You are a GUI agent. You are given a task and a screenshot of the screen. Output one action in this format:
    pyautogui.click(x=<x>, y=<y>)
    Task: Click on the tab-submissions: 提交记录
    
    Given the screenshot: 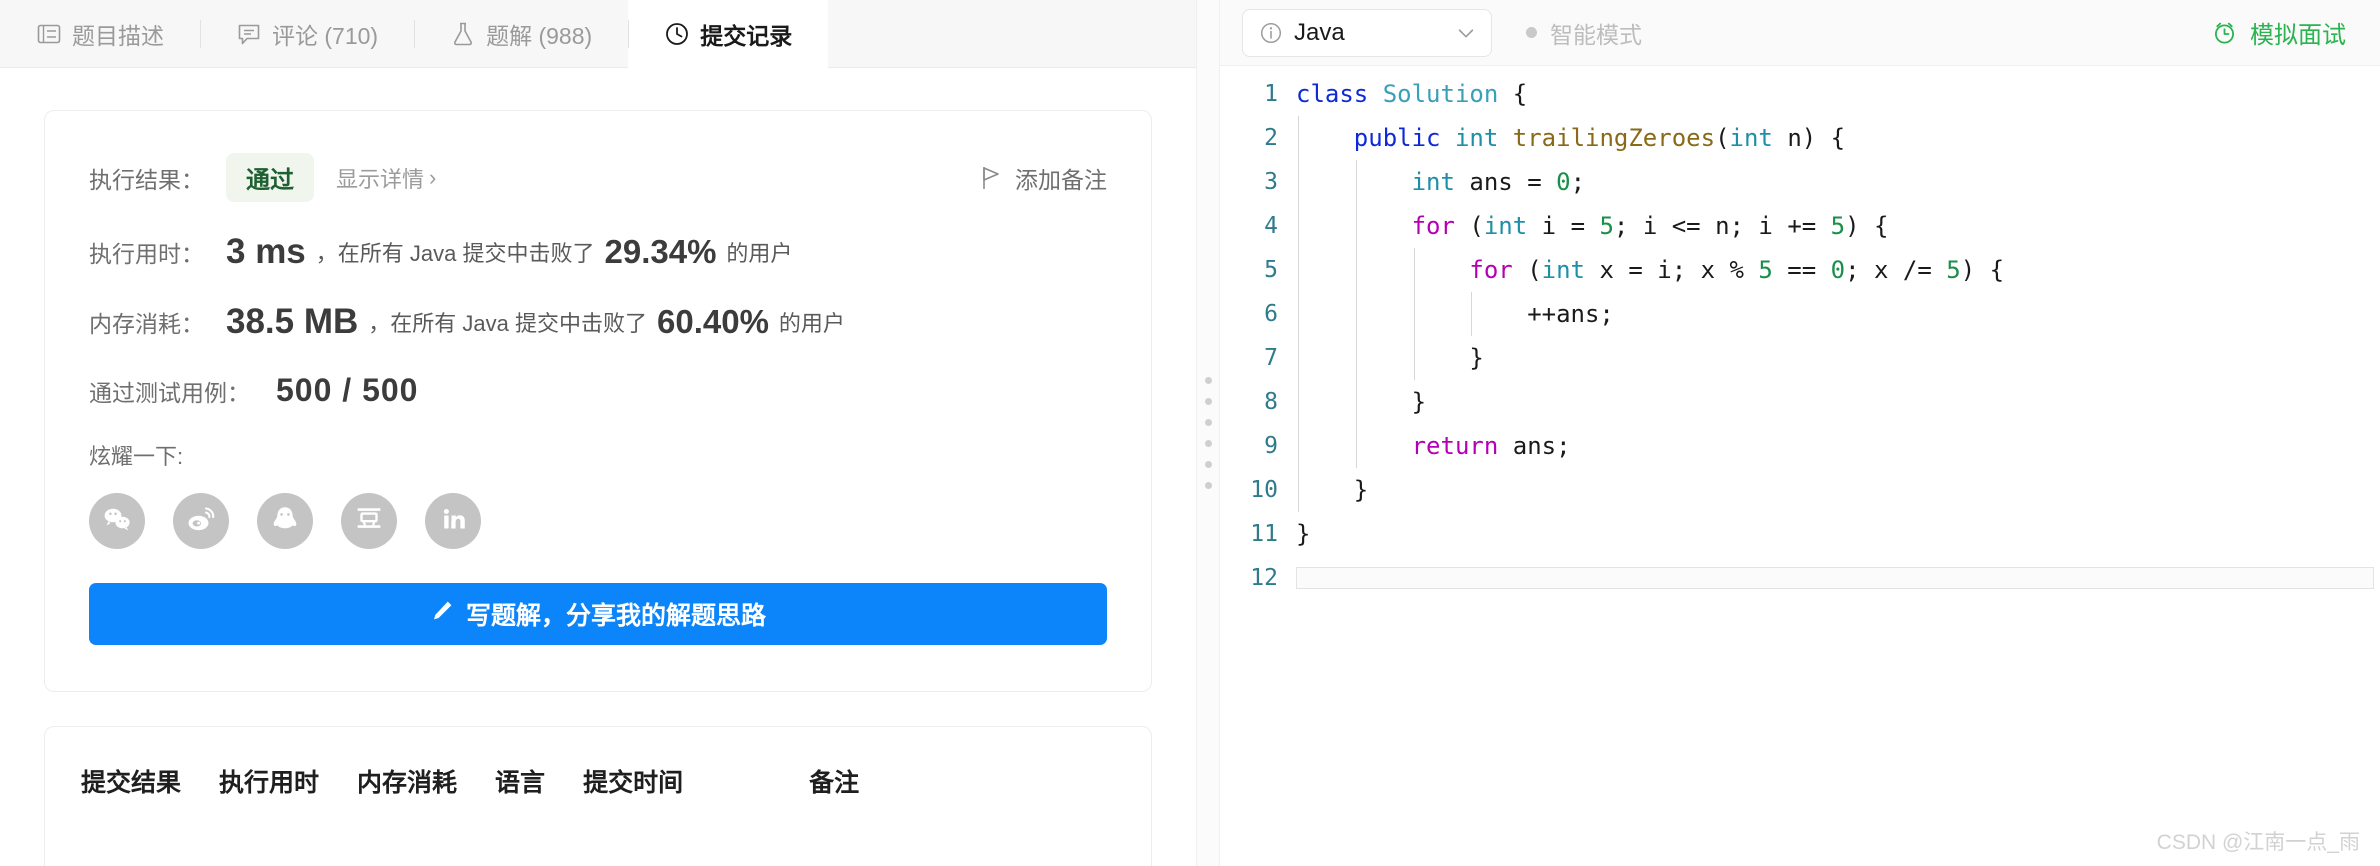 What is the action you would take?
    pyautogui.click(x=728, y=34)
    